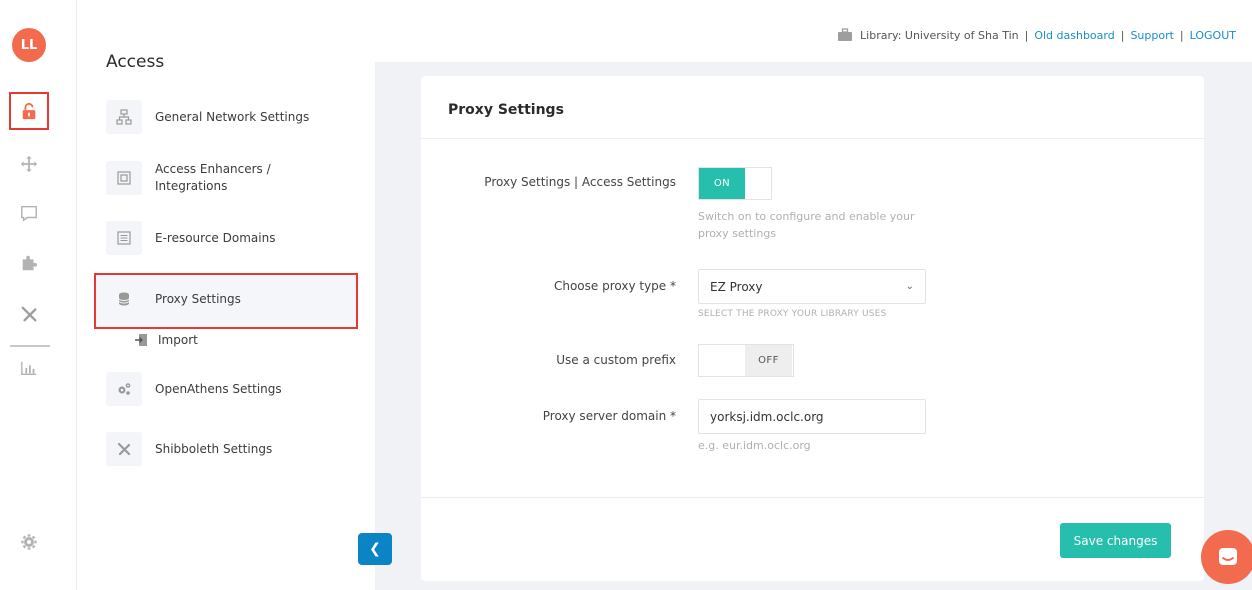 This screenshot has width=1252, height=590. I want to click on puzzle-icon, so click(30, 263).